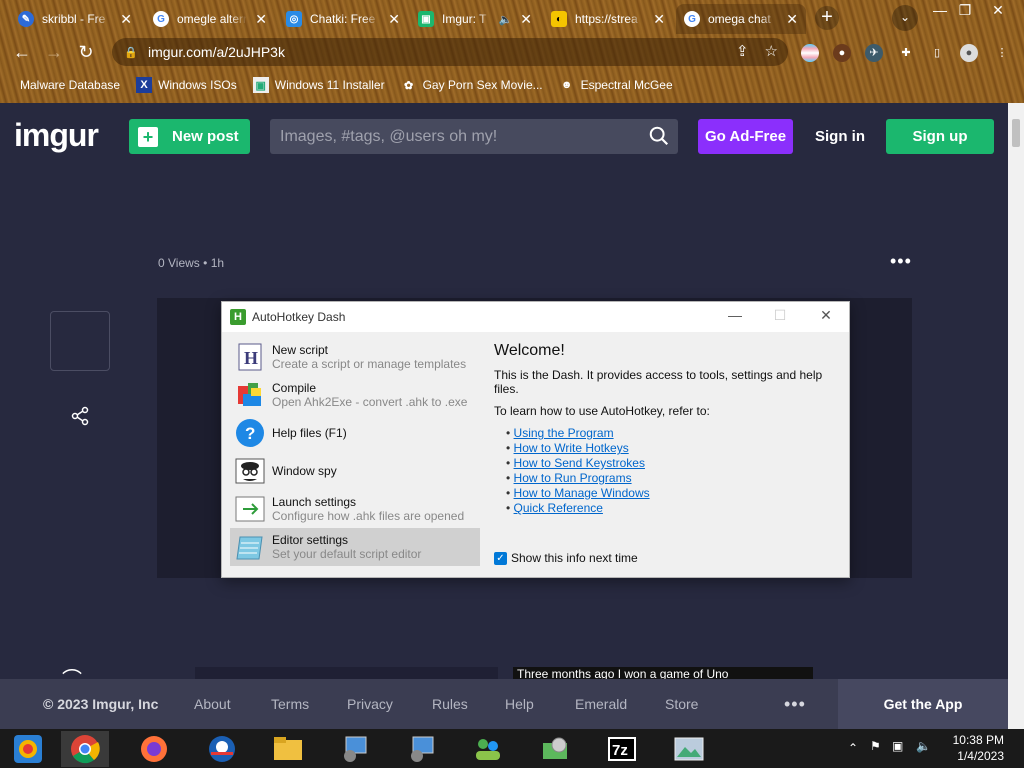 The width and height of the screenshot is (1024, 768). What do you see at coordinates (901, 261) in the screenshot?
I see `more-options-icon: •••` at bounding box center [901, 261].